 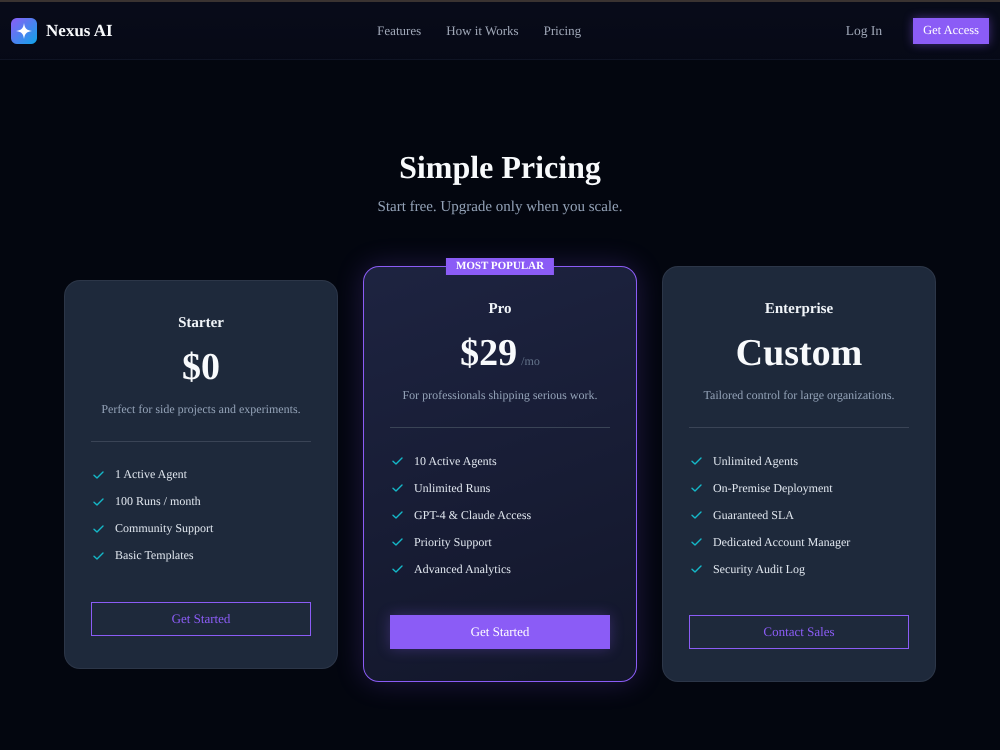 I want to click on feature-text: GPT-4 & Claude Access, so click(x=473, y=515).